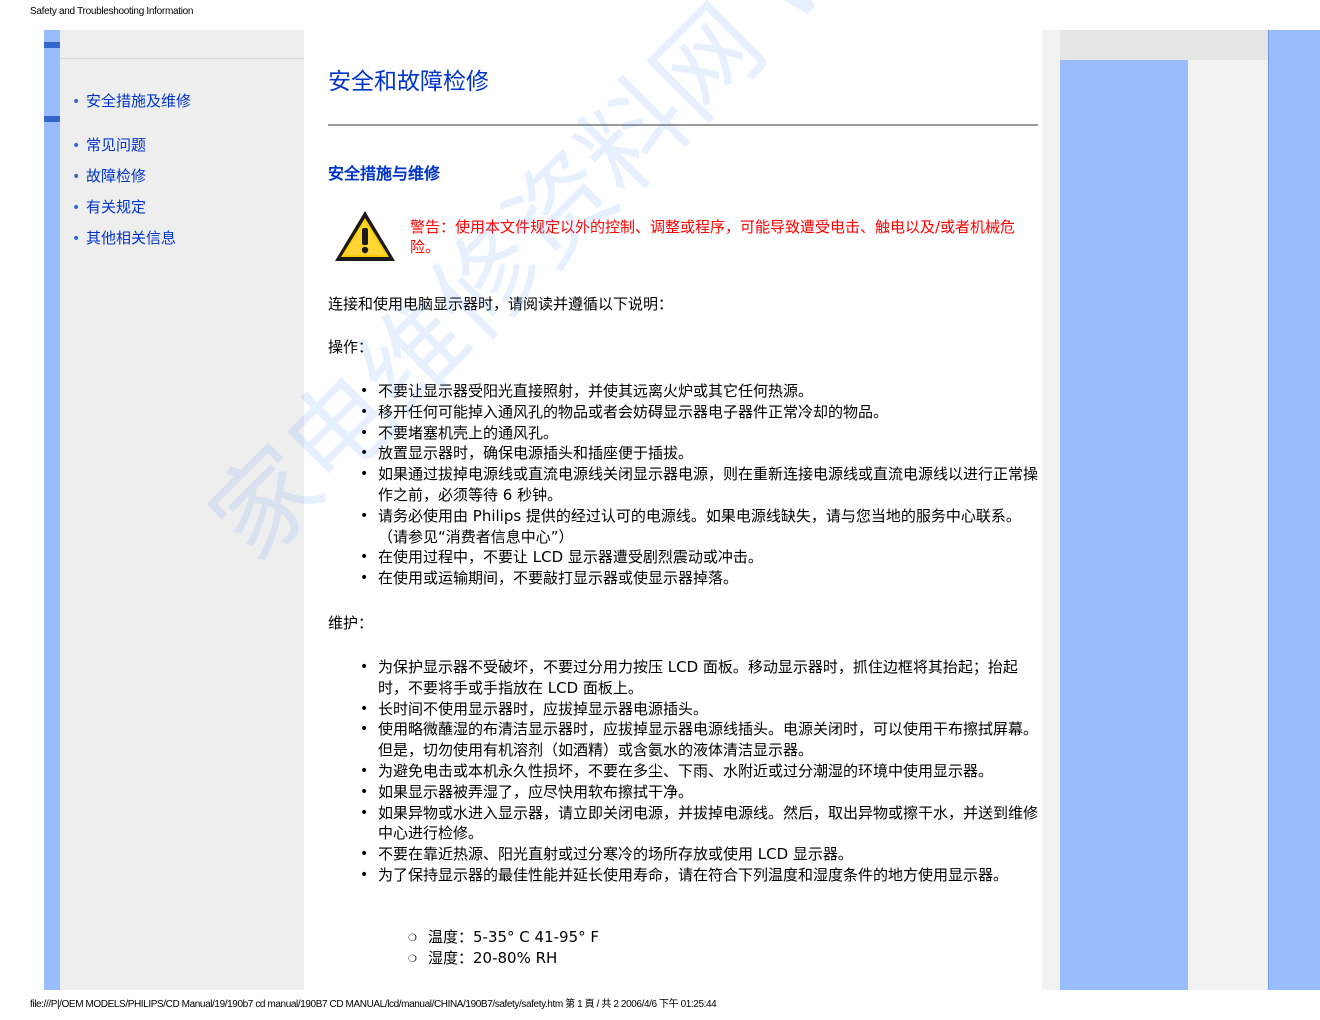 Image resolution: width=1320 pixels, height=1020 pixels. I want to click on intro-text: 连接和使用电脑显示器时，请阅读并遵循以下说明：, so click(501, 304).